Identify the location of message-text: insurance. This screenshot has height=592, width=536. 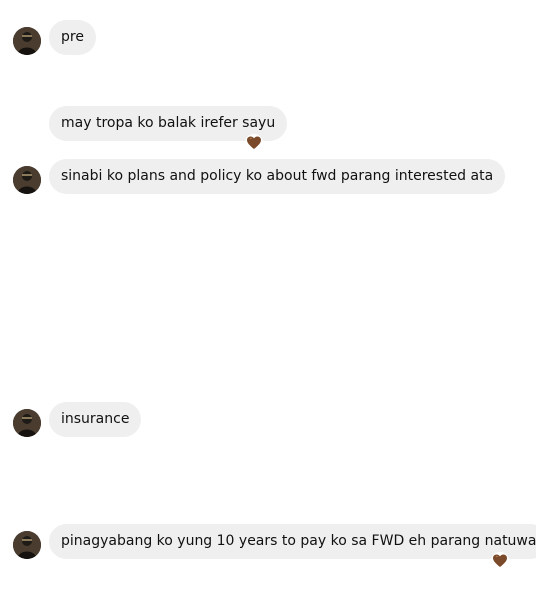
(95, 419).